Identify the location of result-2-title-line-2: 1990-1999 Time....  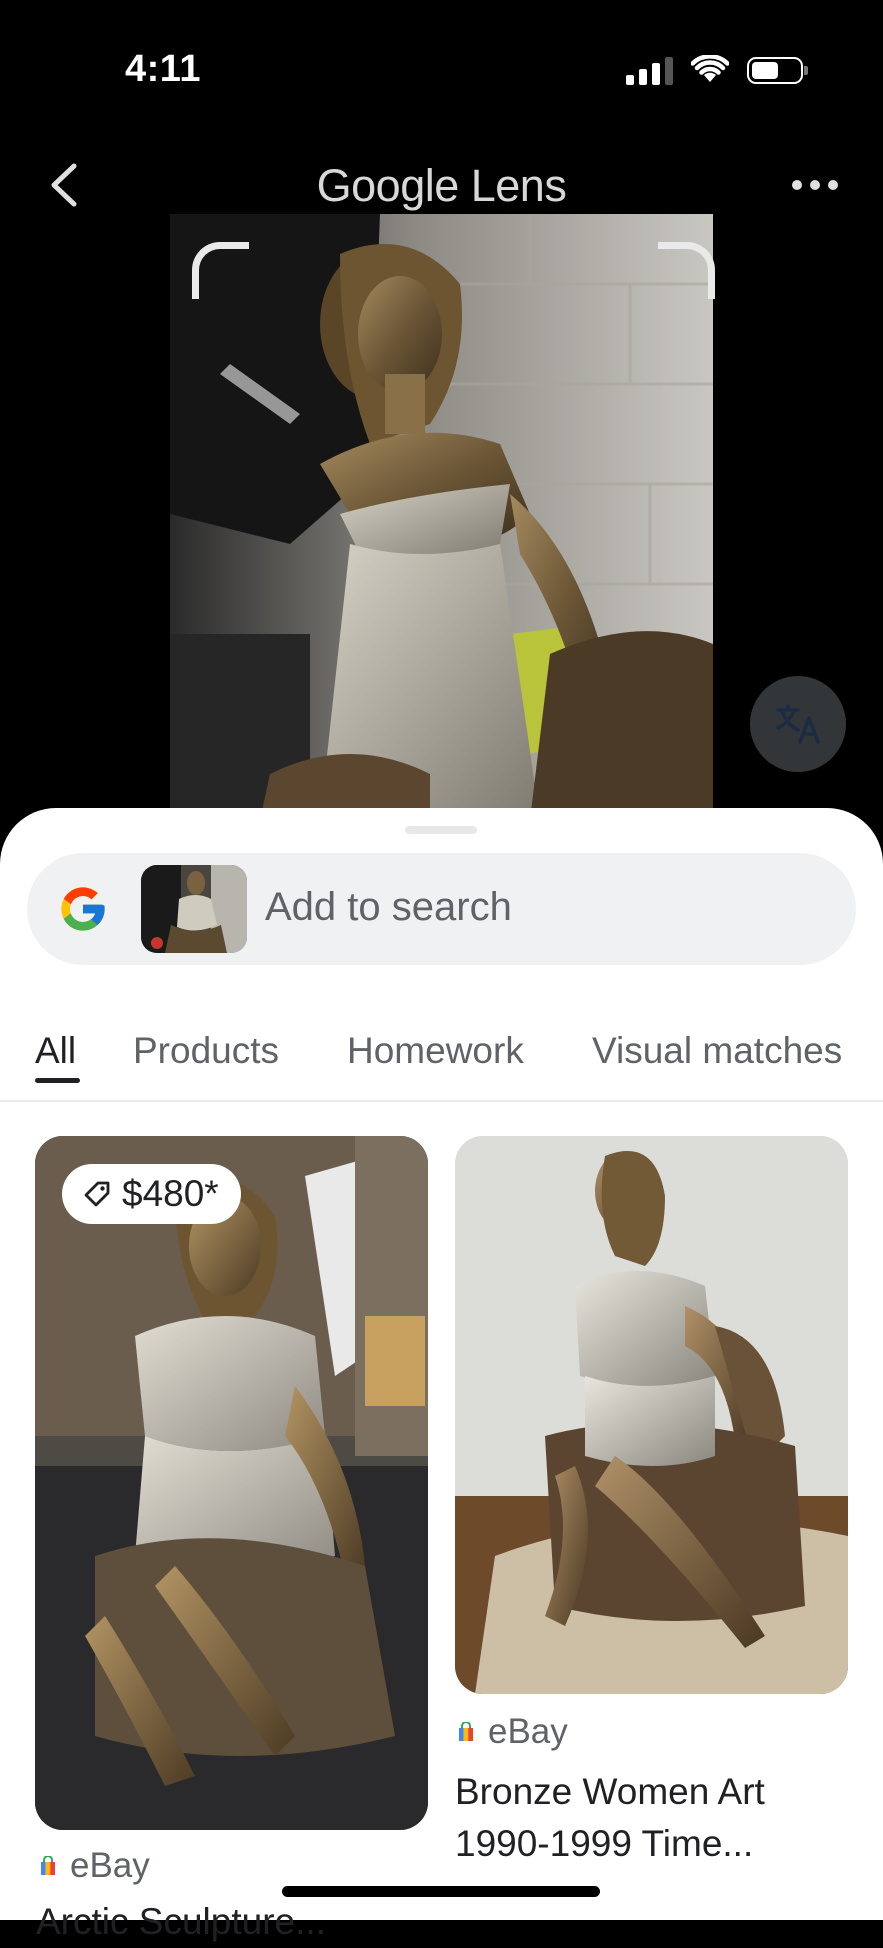
(604, 1843).